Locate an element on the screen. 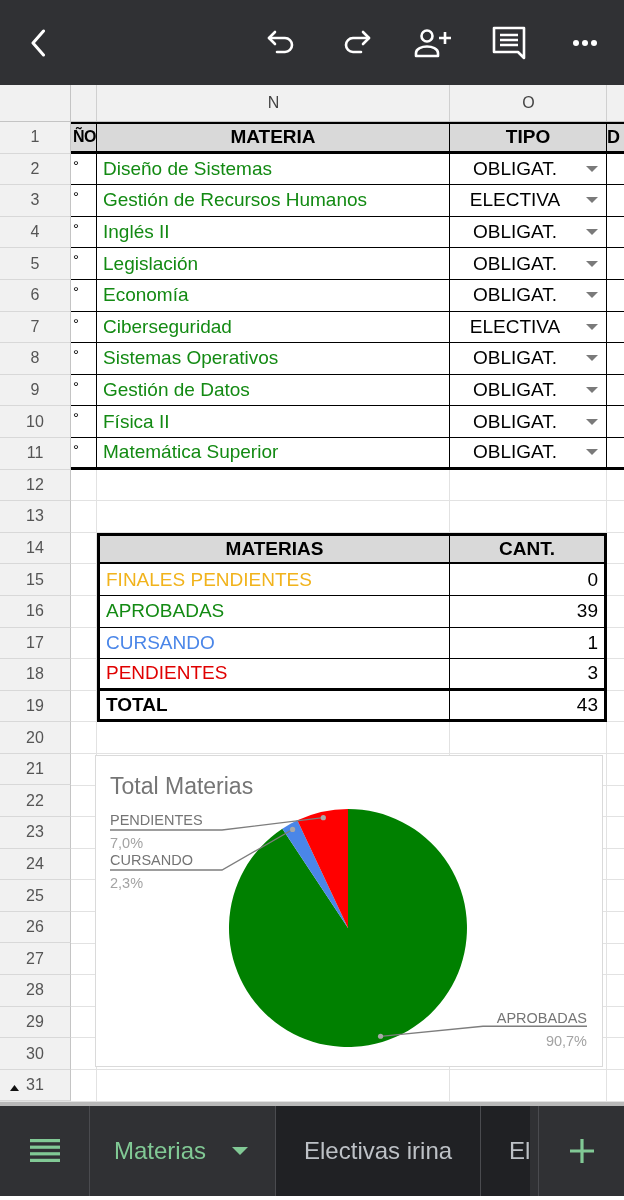 Image resolution: width=624 pixels, height=1200 pixels. row-number: 10 is located at coordinates (35, 422).